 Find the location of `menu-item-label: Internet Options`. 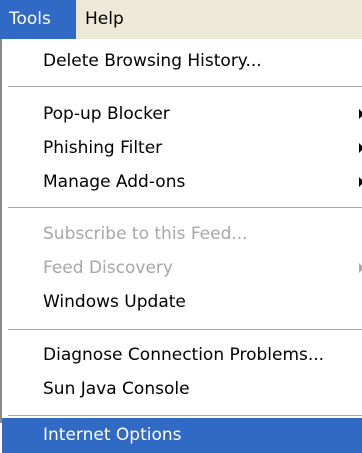

menu-item-label: Internet Options is located at coordinates (112, 435).